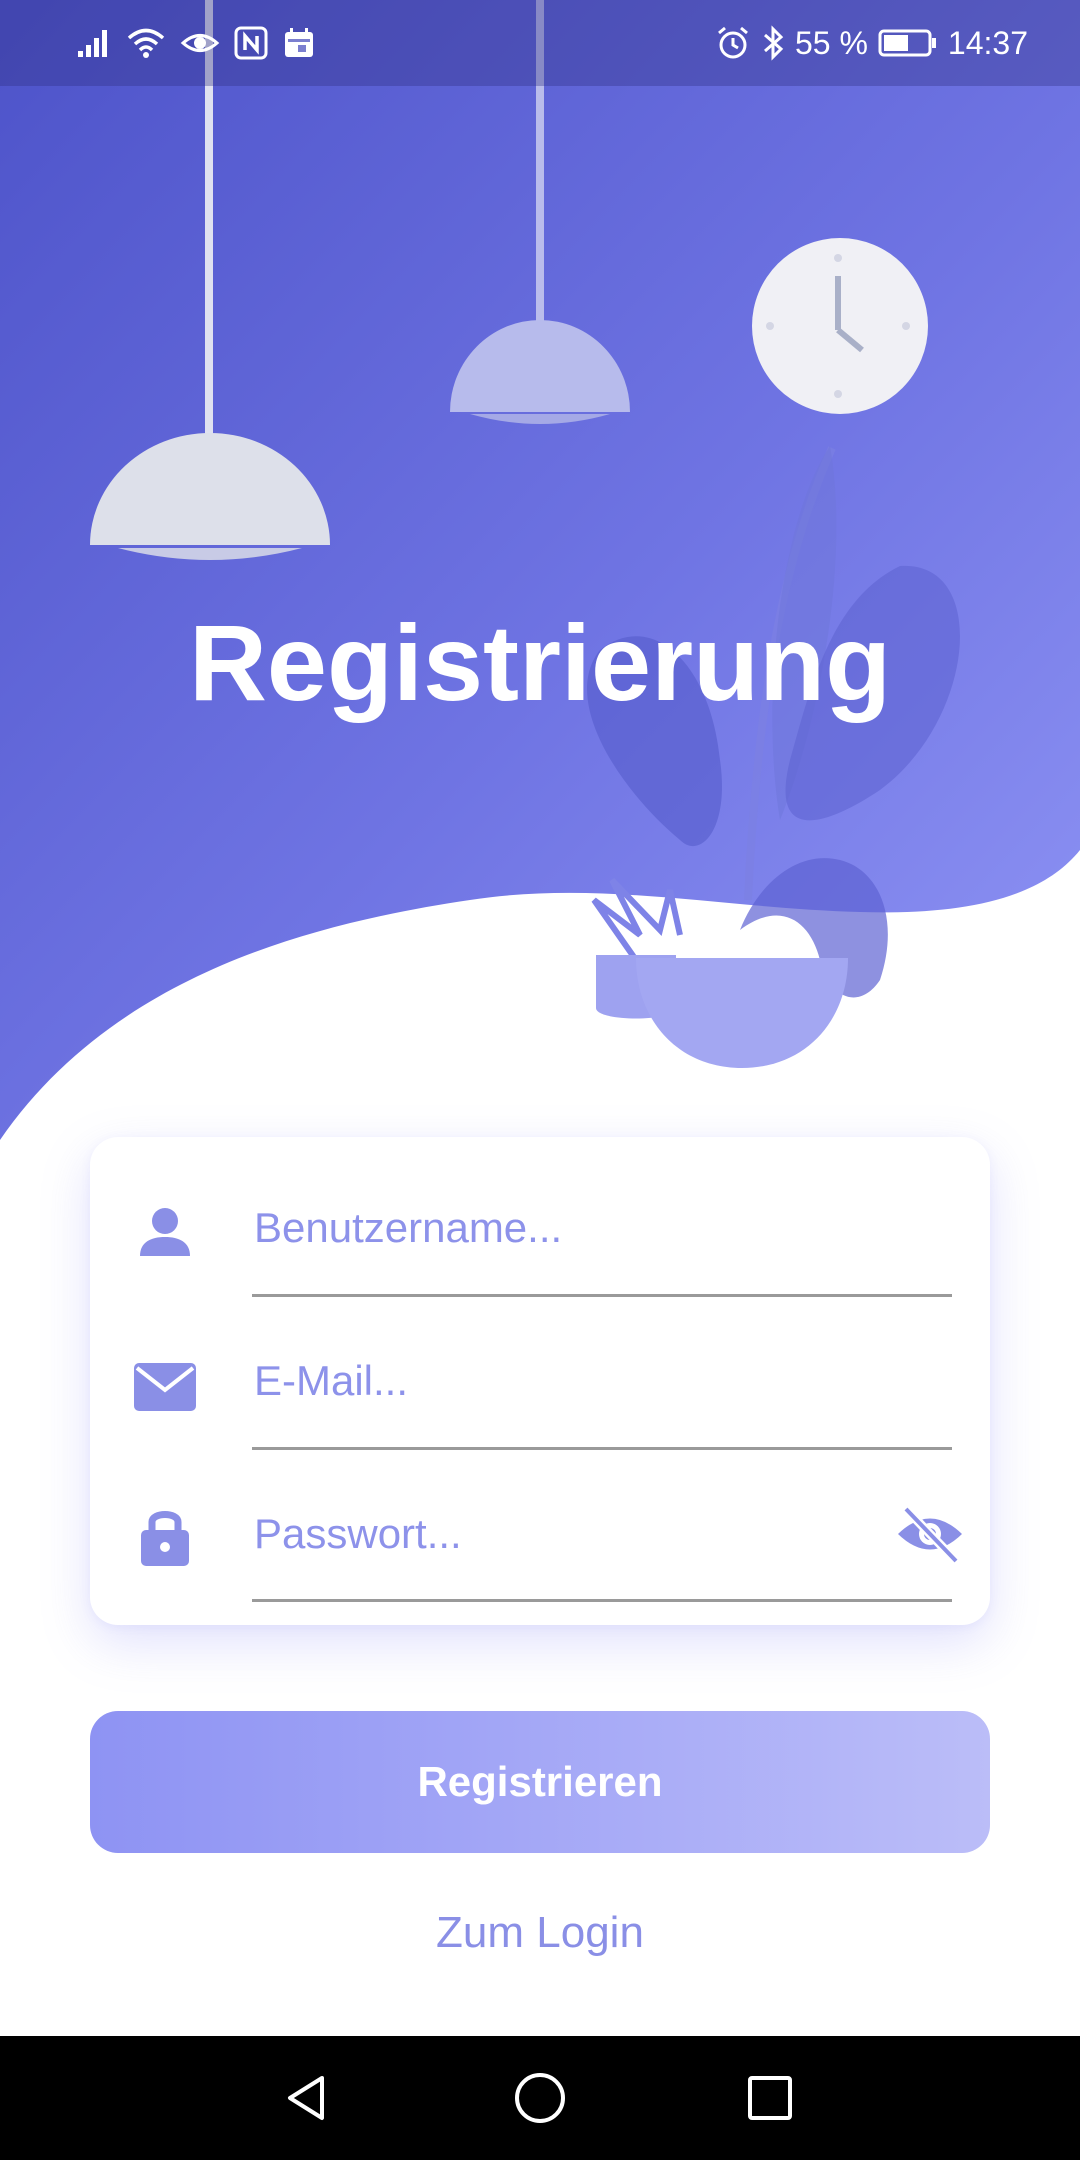  I want to click on calendar-icon, so click(299, 42).